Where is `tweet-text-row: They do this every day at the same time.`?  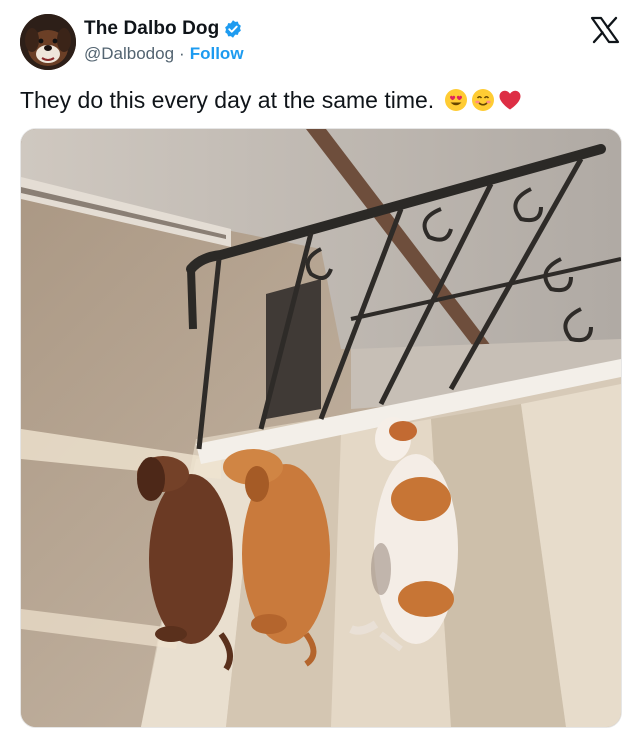 tweet-text-row: They do this every day at the same time. is located at coordinates (320, 100).